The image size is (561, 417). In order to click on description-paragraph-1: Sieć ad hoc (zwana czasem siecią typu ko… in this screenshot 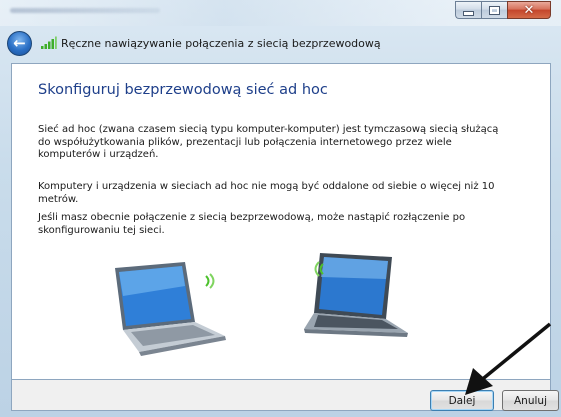, I will do `click(268, 142)`.